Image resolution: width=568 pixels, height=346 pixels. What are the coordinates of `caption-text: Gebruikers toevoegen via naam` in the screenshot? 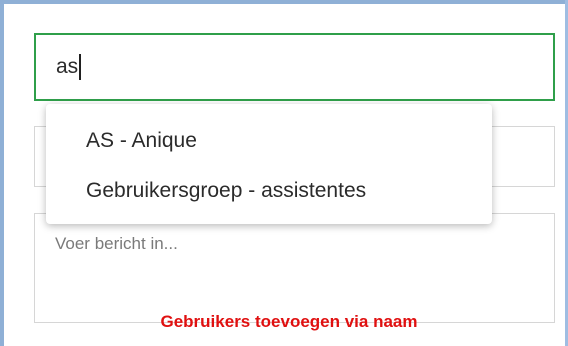 It's located at (289, 321).